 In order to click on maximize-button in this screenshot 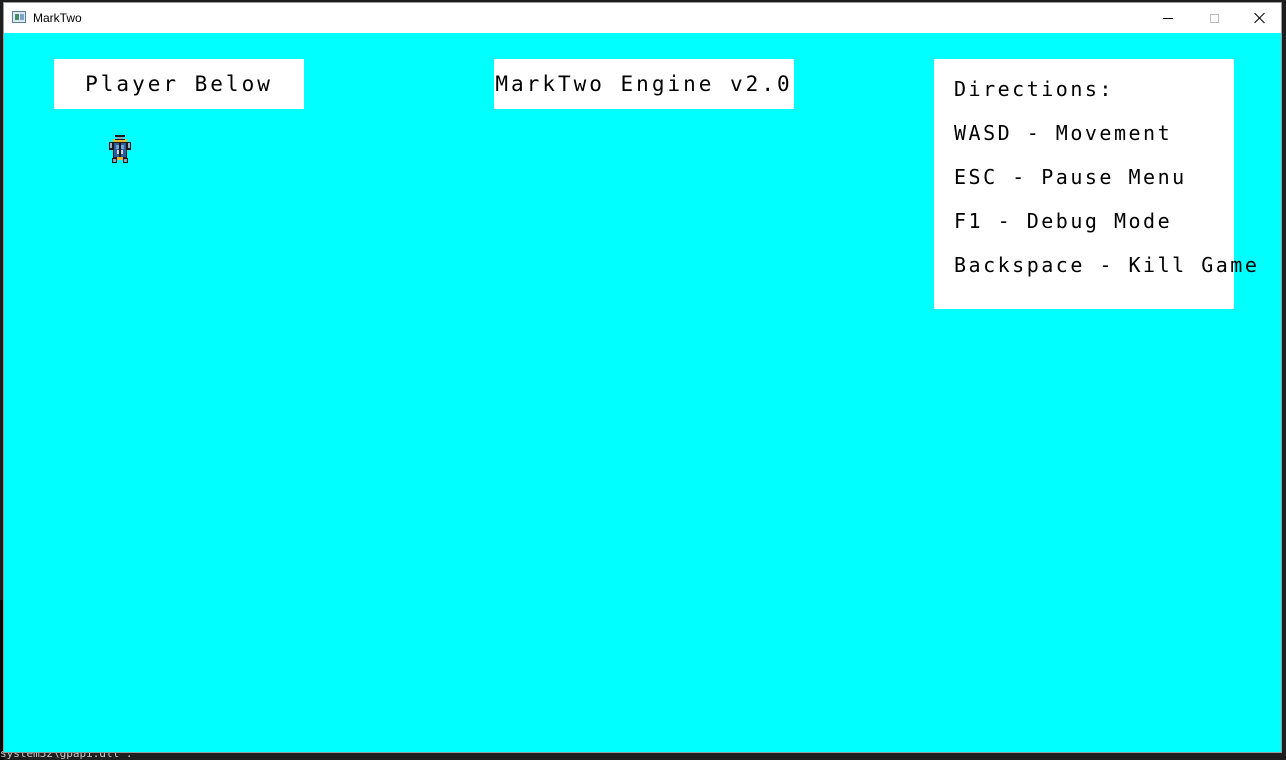, I will do `click(1214, 18)`.